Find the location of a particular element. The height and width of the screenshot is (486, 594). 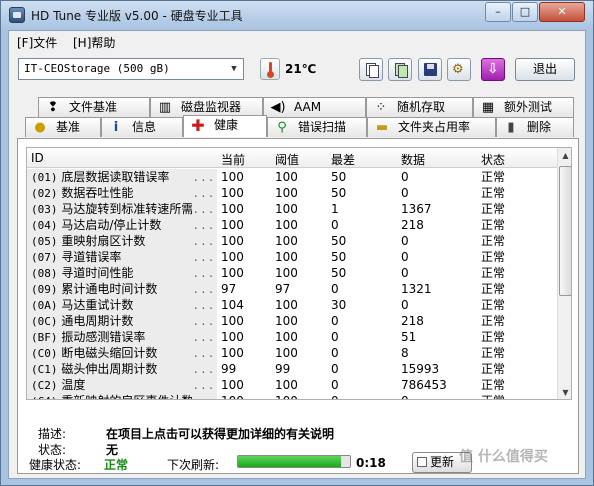

health-cross-icon: ✚ is located at coordinates (198, 125).